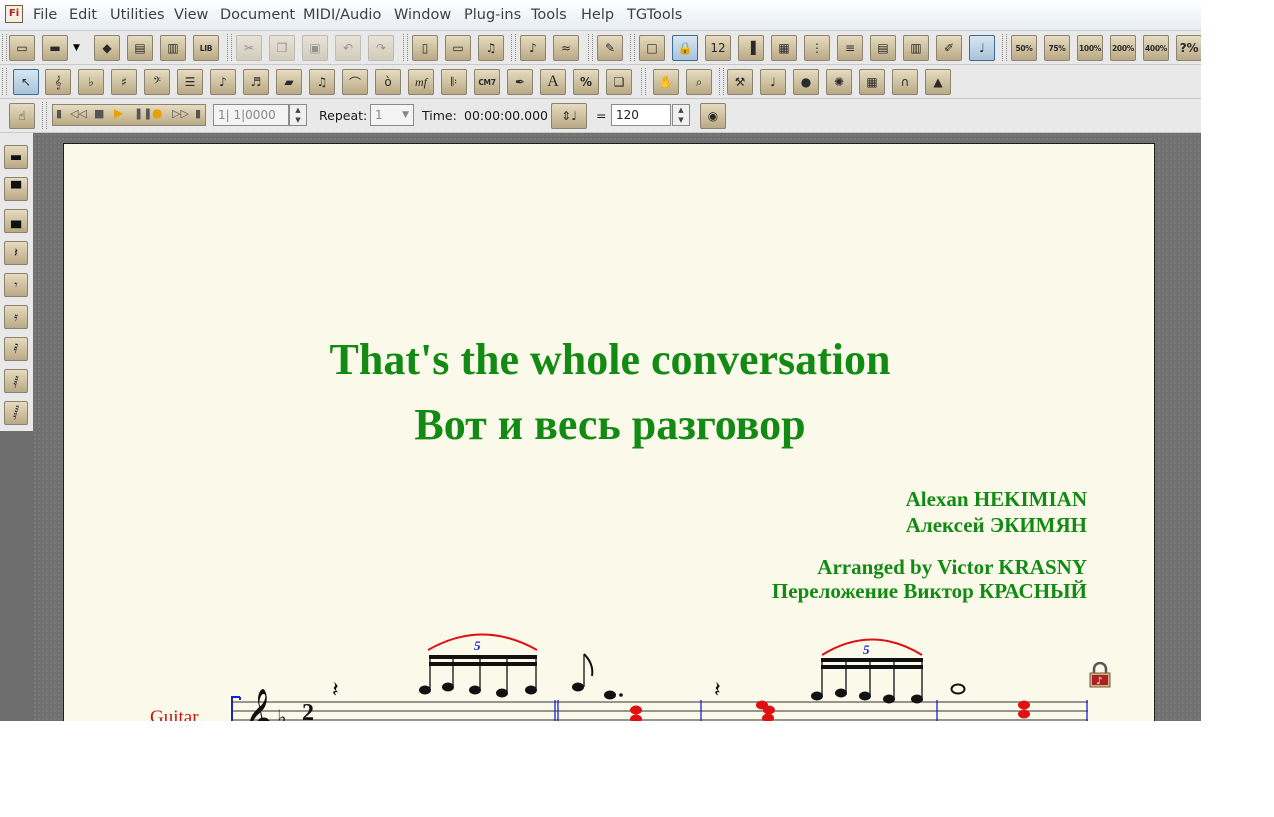 The width and height of the screenshot is (1274, 817). I want to click on menu-help: Help, so click(597, 15).